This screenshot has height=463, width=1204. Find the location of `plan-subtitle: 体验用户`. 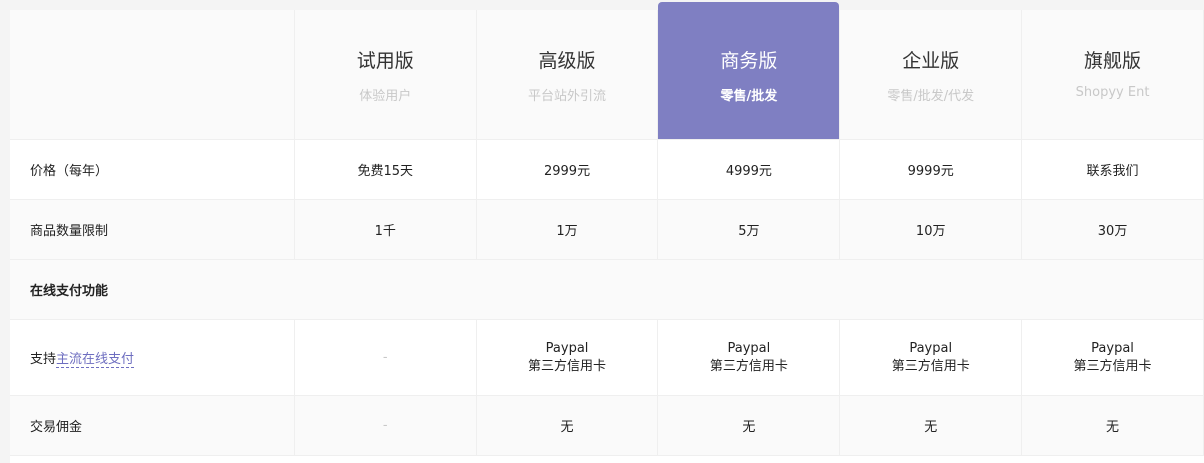

plan-subtitle: 体验用户 is located at coordinates (385, 96).